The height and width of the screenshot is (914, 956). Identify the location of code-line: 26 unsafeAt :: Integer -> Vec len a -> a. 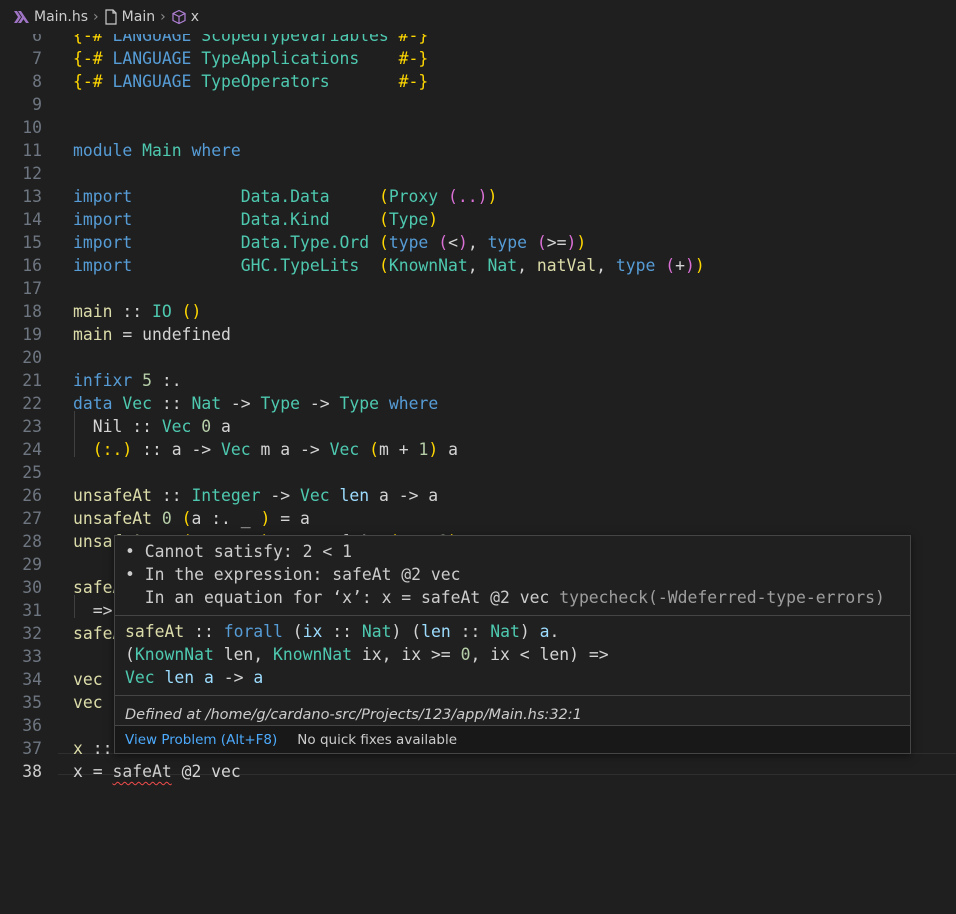
(478, 495).